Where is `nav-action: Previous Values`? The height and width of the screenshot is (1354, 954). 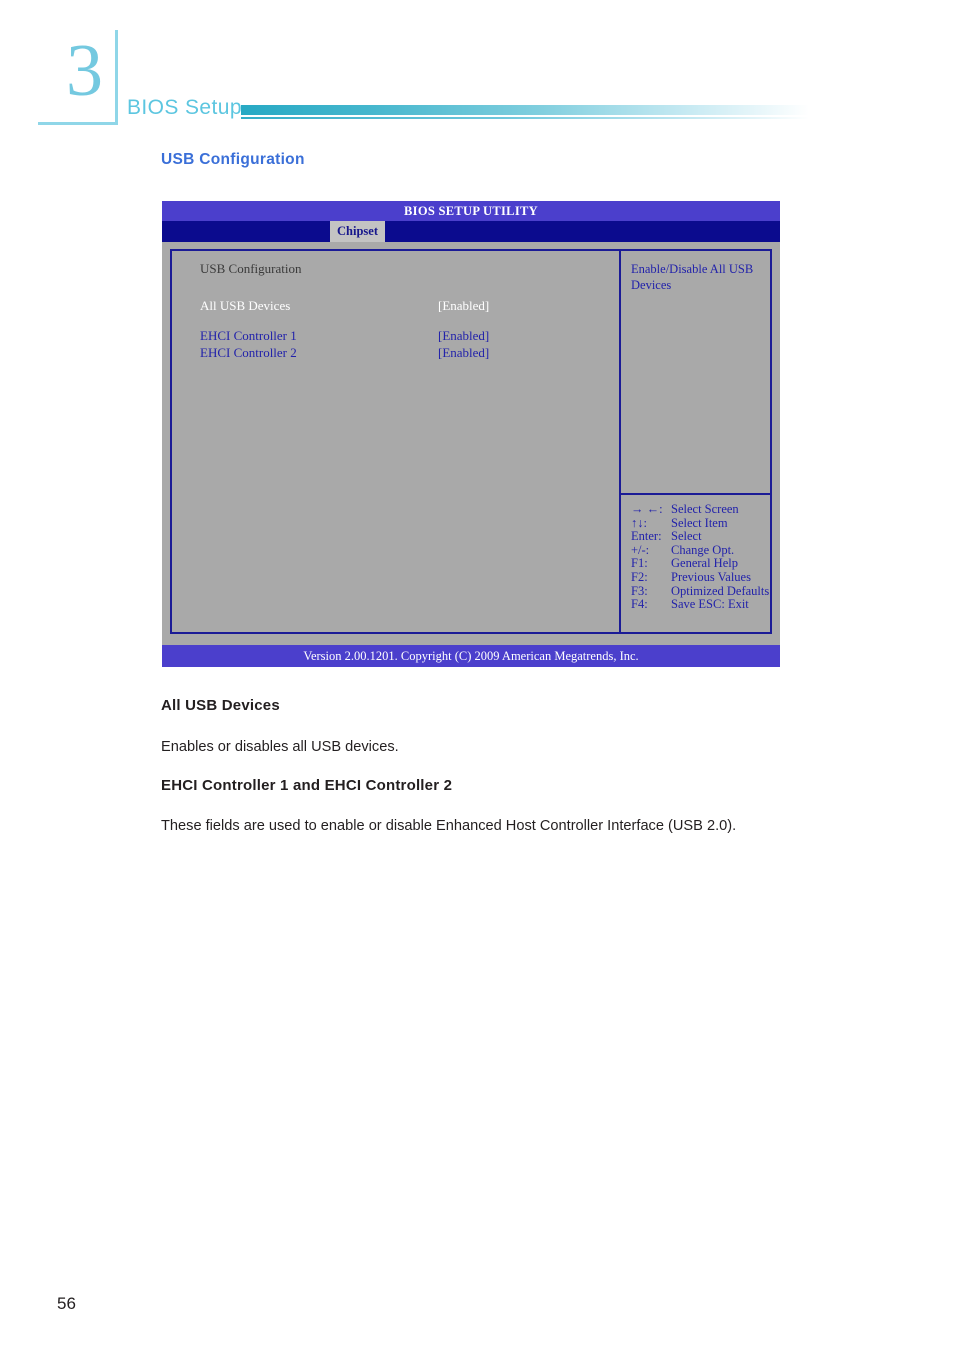
nav-action: Previous Values is located at coordinates (711, 576).